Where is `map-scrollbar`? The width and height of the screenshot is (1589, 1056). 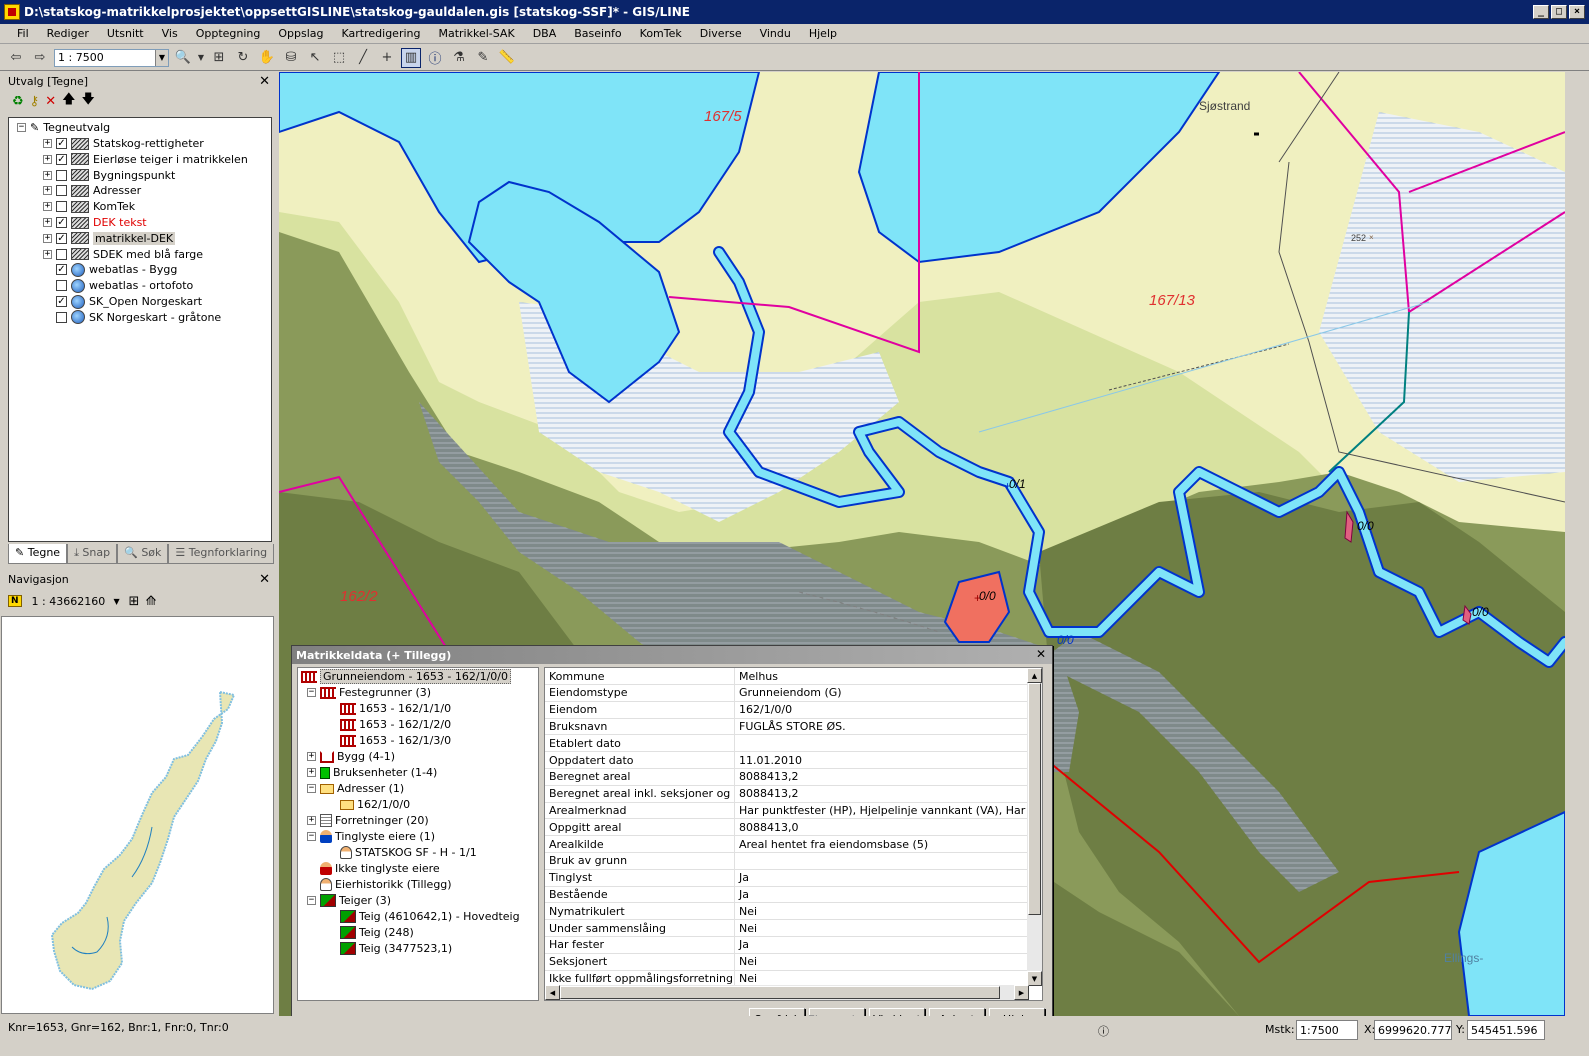 map-scrollbar is located at coordinates (1577, 544).